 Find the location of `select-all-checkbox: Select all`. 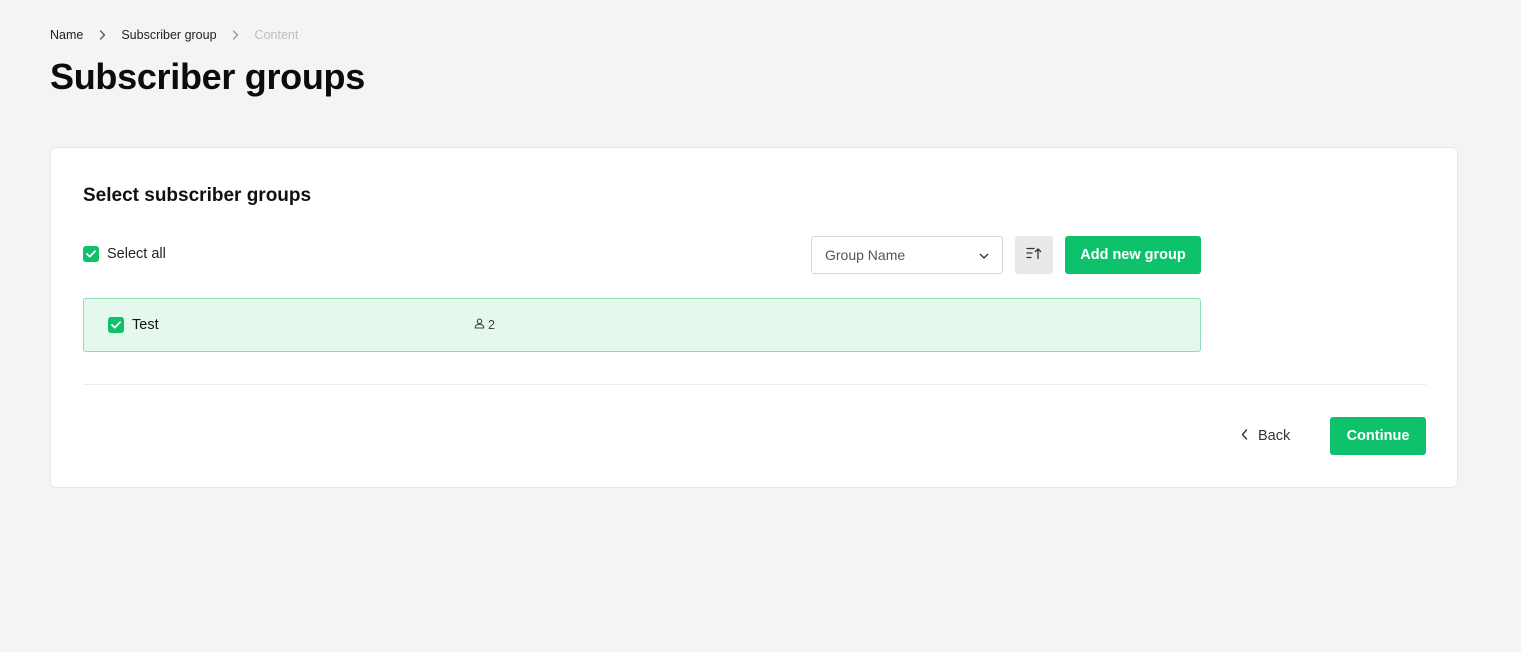

select-all-checkbox: Select all is located at coordinates (124, 254).